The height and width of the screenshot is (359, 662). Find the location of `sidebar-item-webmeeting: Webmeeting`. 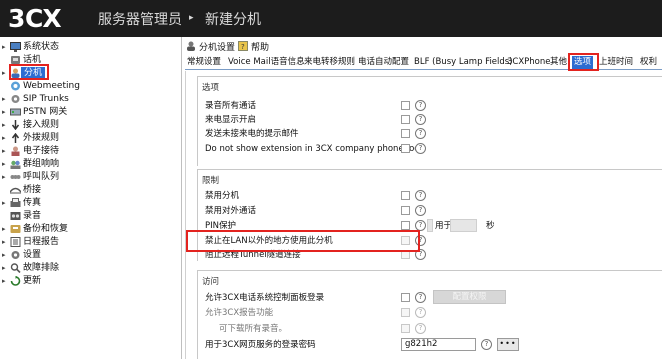

sidebar-item-webmeeting: Webmeeting is located at coordinates (90, 86).